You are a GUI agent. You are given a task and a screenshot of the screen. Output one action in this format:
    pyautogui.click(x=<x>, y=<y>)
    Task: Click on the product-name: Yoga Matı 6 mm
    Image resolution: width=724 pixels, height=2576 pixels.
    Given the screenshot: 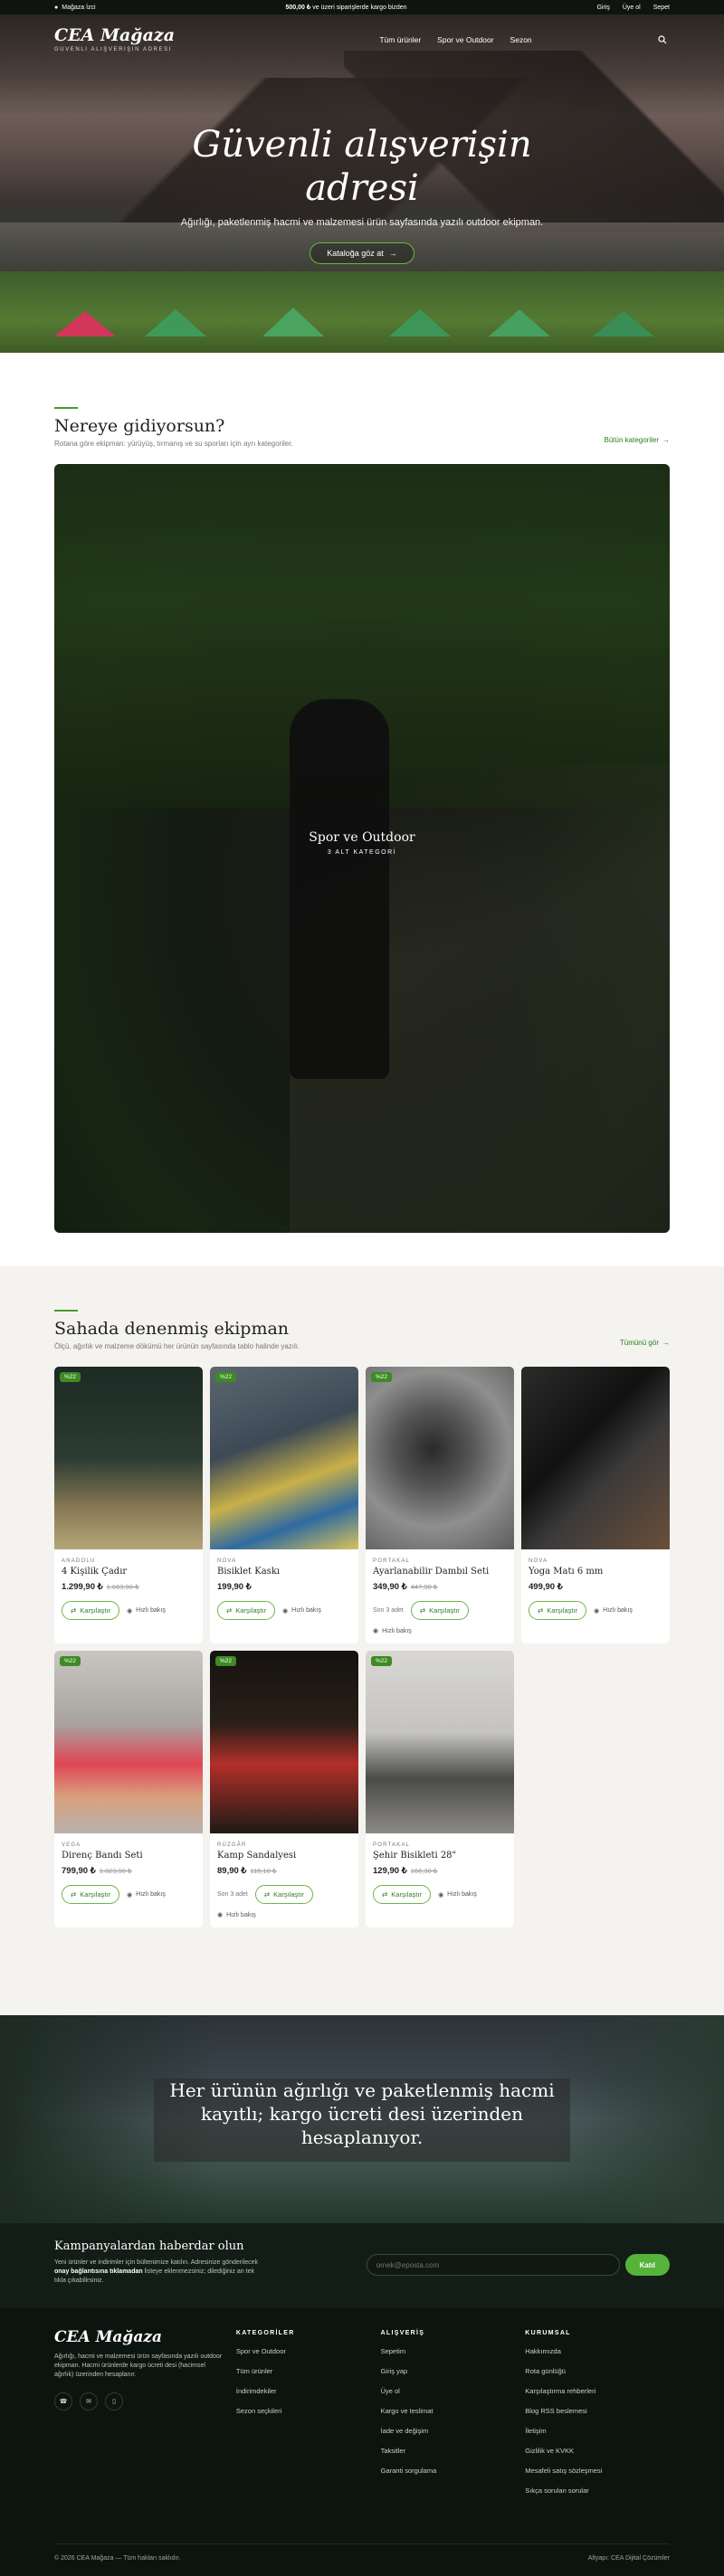 What is the action you would take?
    pyautogui.click(x=596, y=1572)
    